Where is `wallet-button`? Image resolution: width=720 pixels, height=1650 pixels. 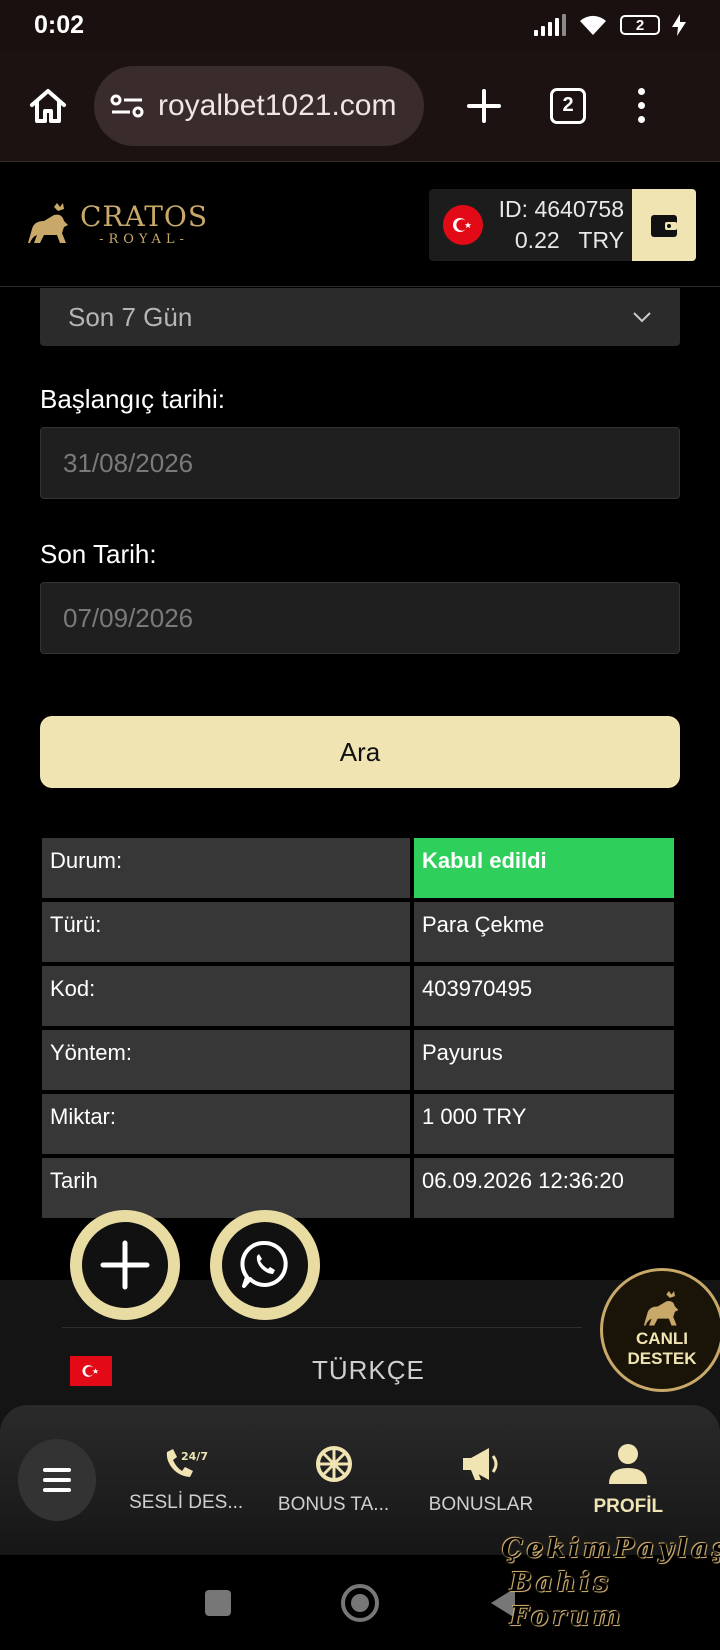 wallet-button is located at coordinates (664, 224).